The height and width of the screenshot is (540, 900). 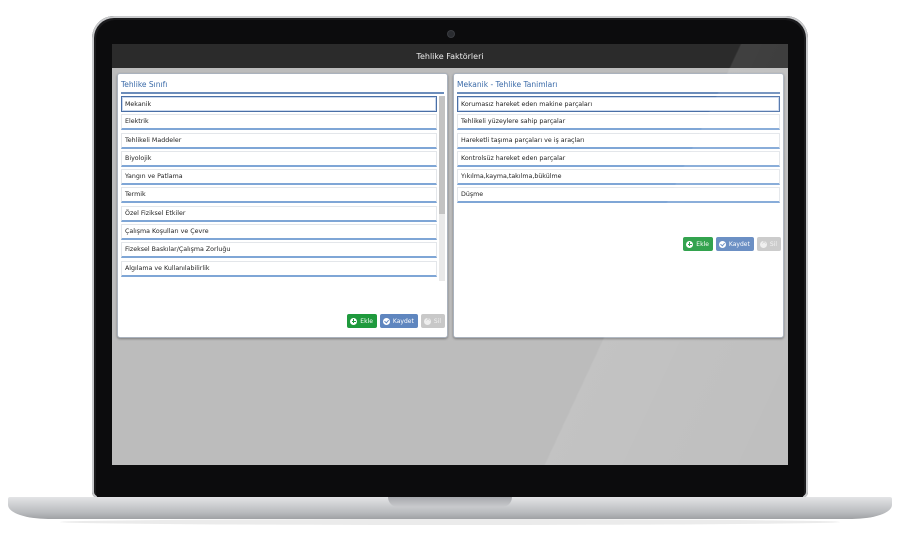 I want to click on list-item: Termik, so click(x=279, y=195).